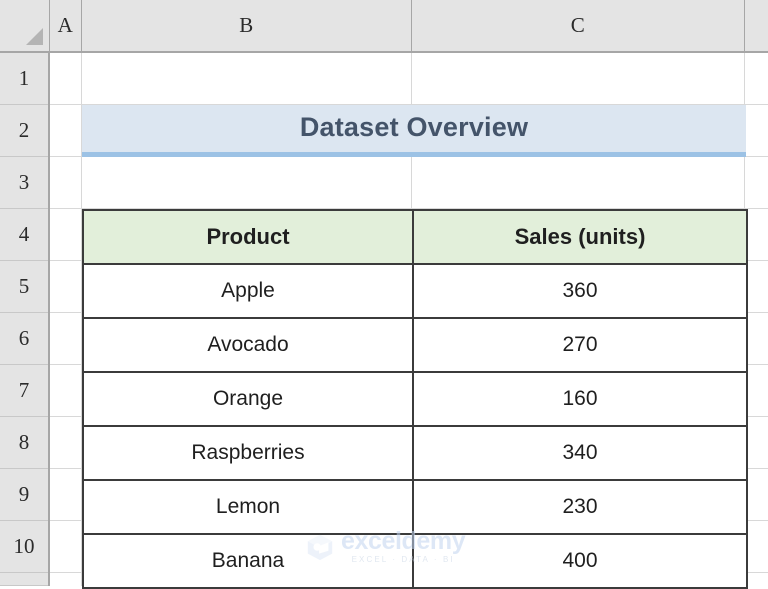 This screenshot has width=768, height=589. Describe the element at coordinates (248, 561) in the screenshot. I see `cell-product: Banana` at that location.